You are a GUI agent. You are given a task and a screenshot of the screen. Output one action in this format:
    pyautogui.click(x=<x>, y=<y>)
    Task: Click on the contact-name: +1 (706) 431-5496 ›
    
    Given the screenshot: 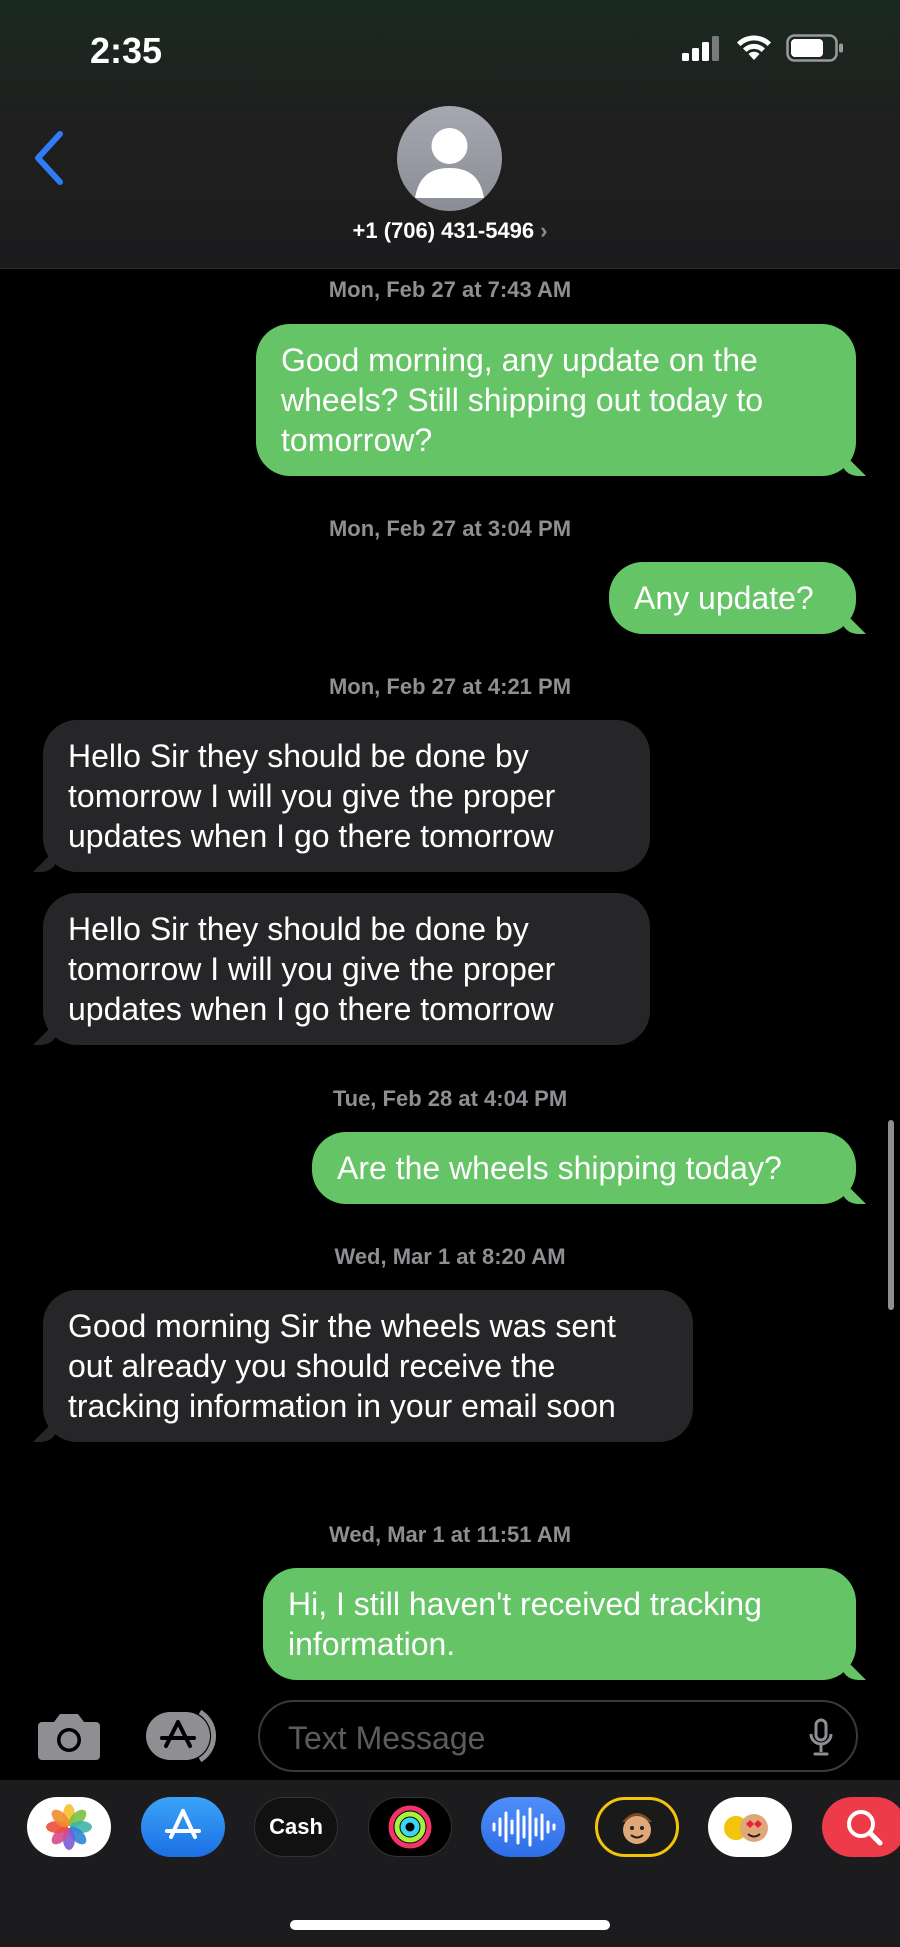 What is the action you would take?
    pyautogui.click(x=450, y=231)
    